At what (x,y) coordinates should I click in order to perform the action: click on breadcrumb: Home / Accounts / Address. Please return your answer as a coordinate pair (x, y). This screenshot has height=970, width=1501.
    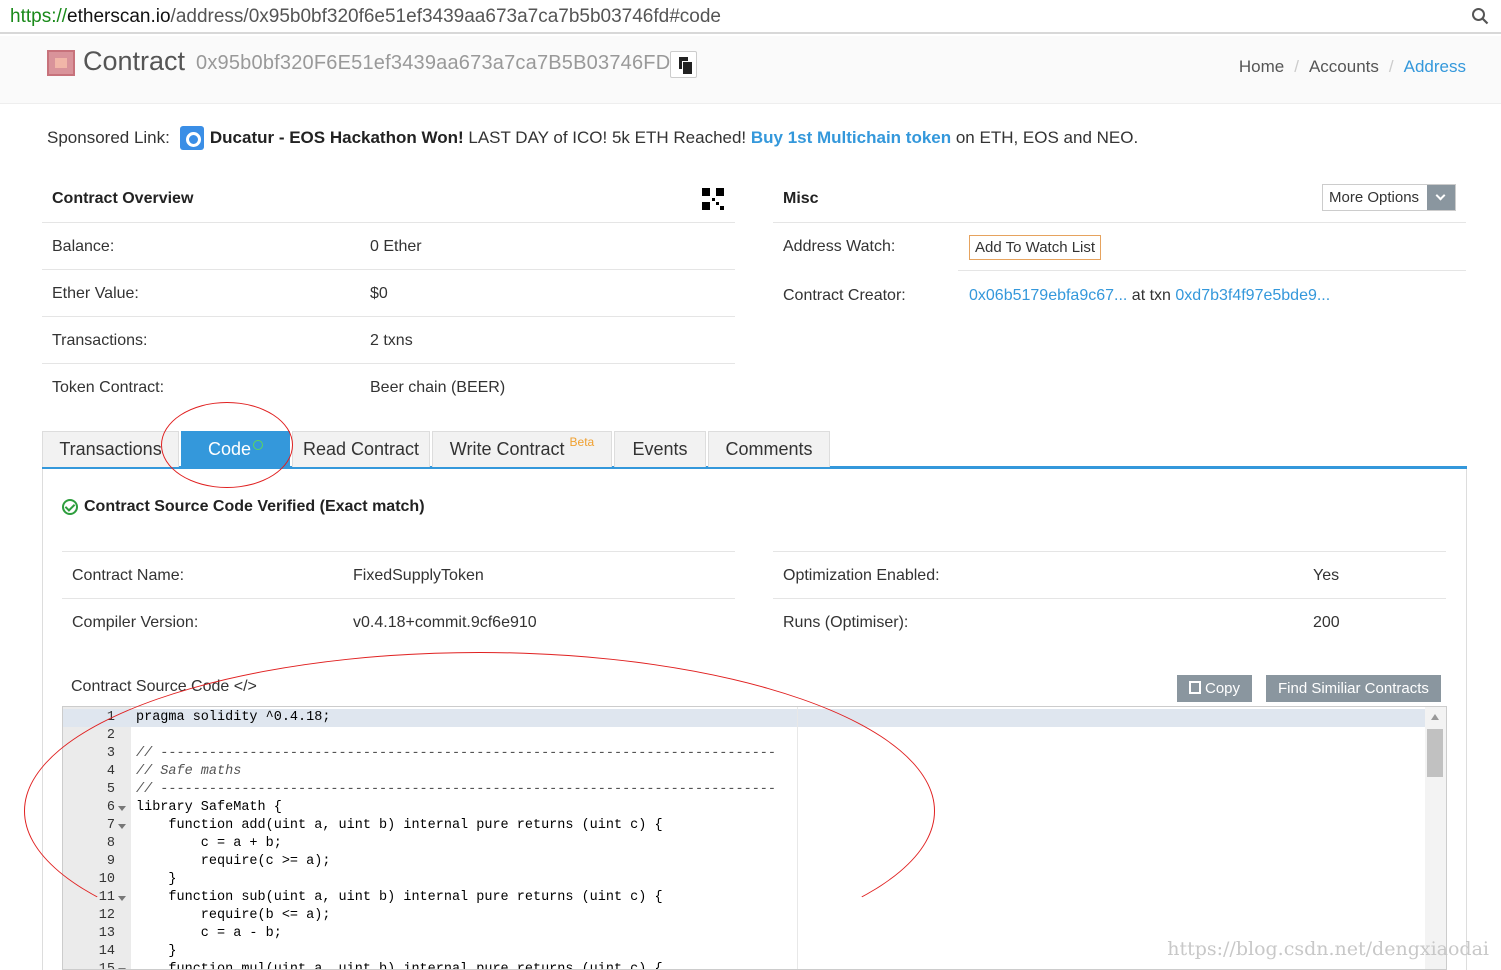
    Looking at the image, I should click on (1352, 67).